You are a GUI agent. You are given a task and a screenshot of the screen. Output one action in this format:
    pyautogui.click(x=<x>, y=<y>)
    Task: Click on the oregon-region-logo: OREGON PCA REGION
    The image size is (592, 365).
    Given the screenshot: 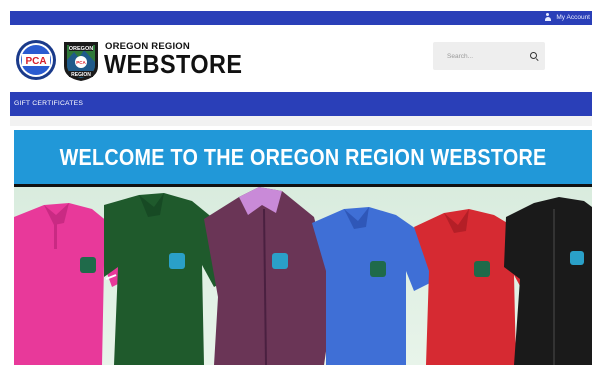 What is the action you would take?
    pyautogui.click(x=81, y=60)
    